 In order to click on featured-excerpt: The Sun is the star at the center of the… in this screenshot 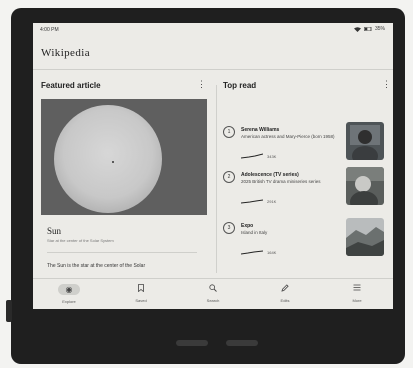, I will do `click(96, 266)`.